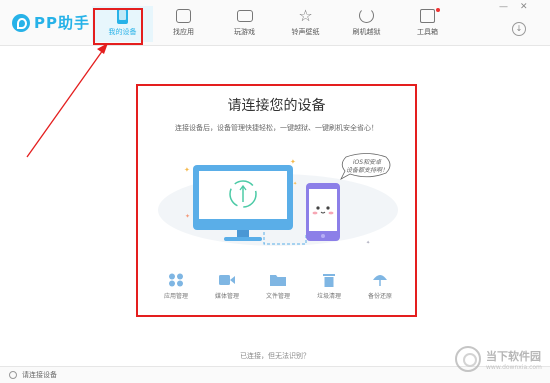  Describe the element at coordinates (380, 280) in the screenshot. I see `umbrella-icon` at that location.